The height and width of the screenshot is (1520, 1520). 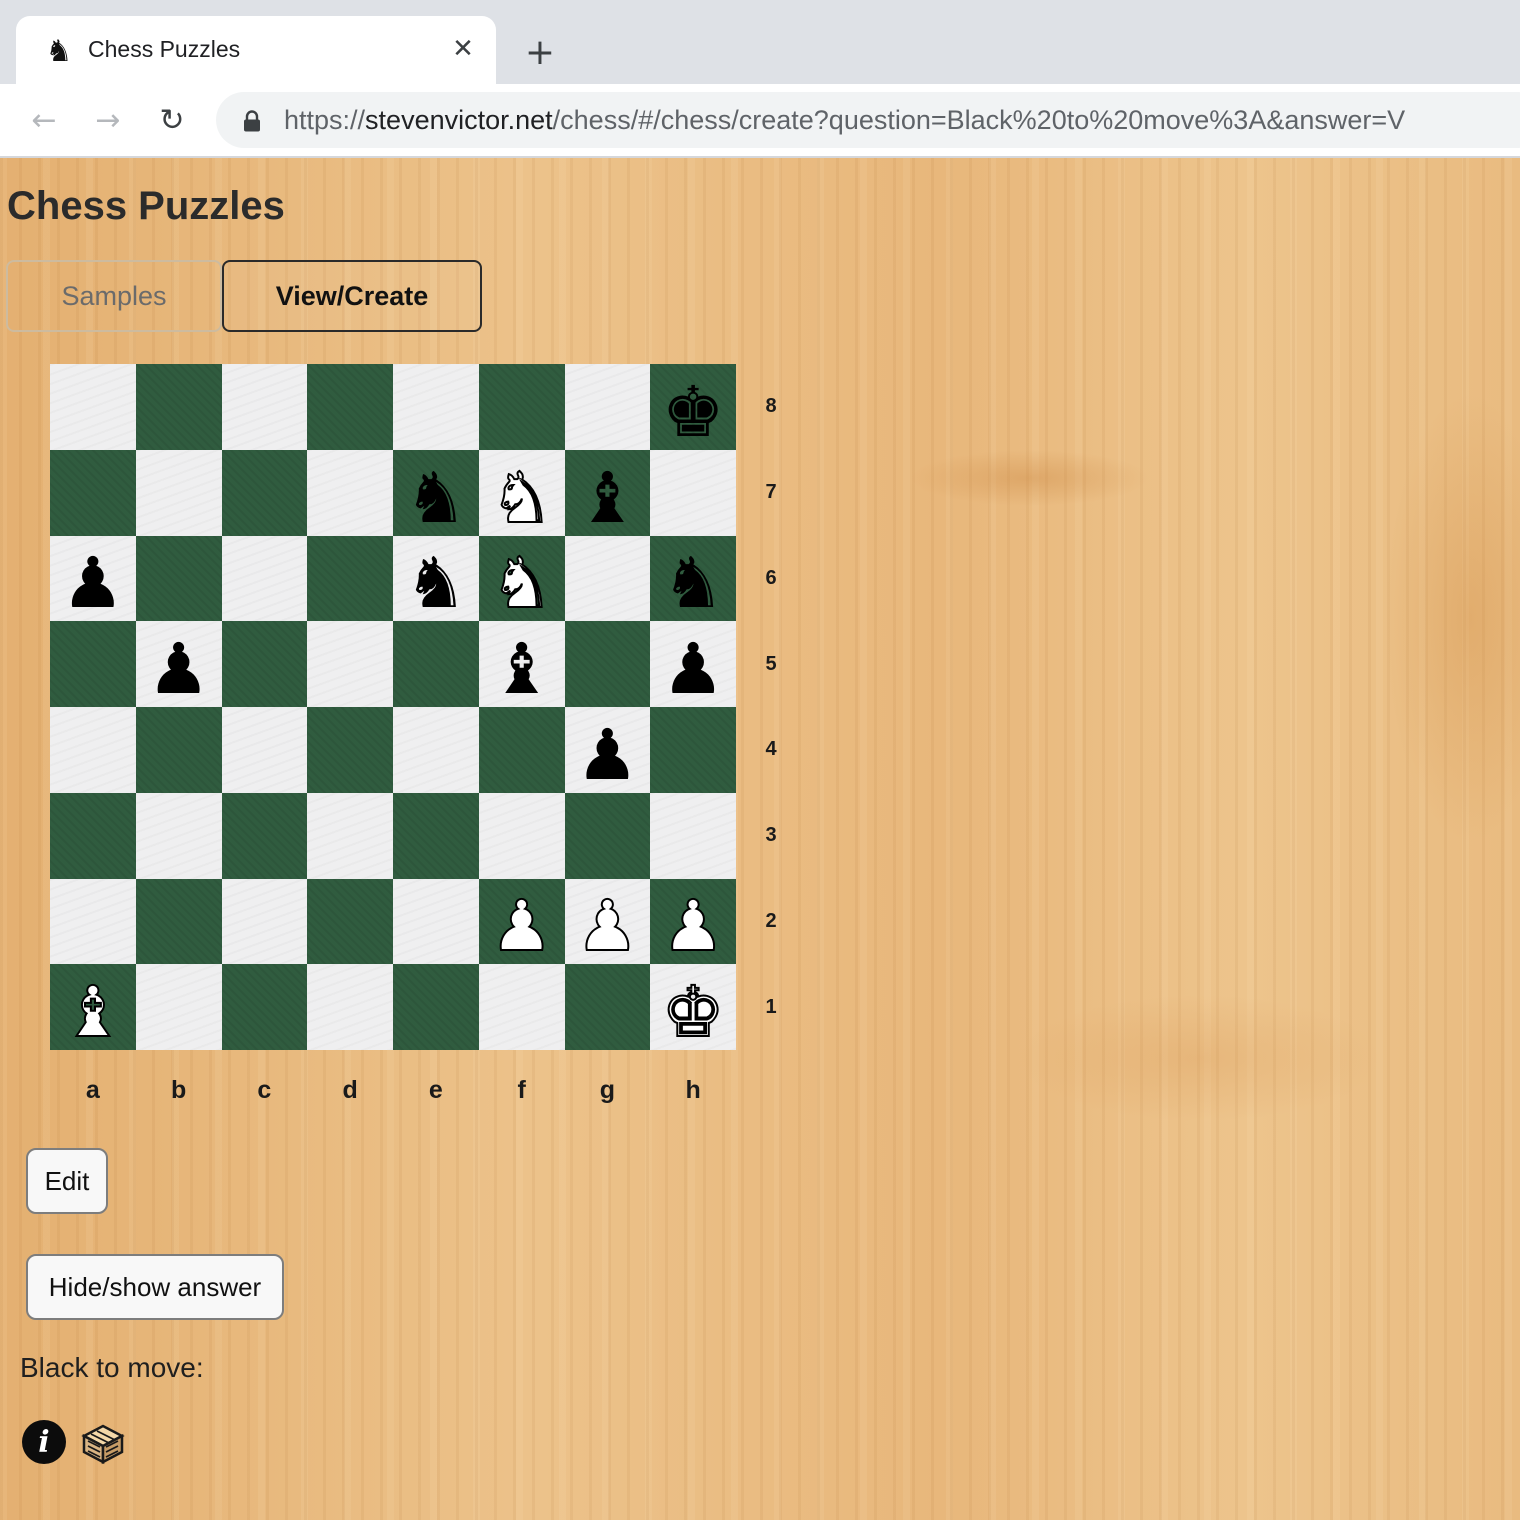 I want to click on square-e8, so click(x=436, y=407).